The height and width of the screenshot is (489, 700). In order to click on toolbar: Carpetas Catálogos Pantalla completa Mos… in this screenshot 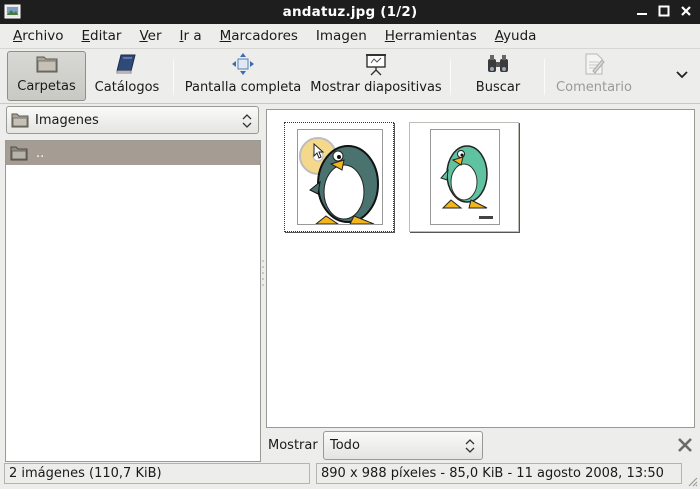, I will do `click(350, 76)`.